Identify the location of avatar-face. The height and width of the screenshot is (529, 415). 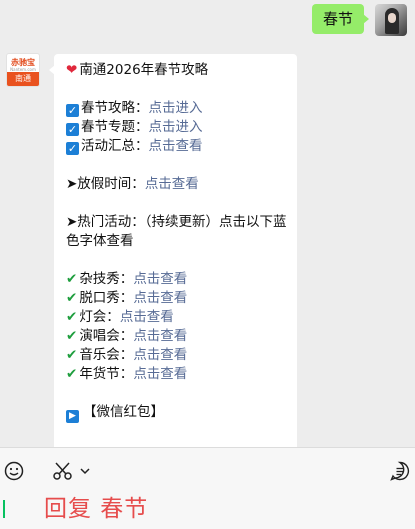
(392, 18).